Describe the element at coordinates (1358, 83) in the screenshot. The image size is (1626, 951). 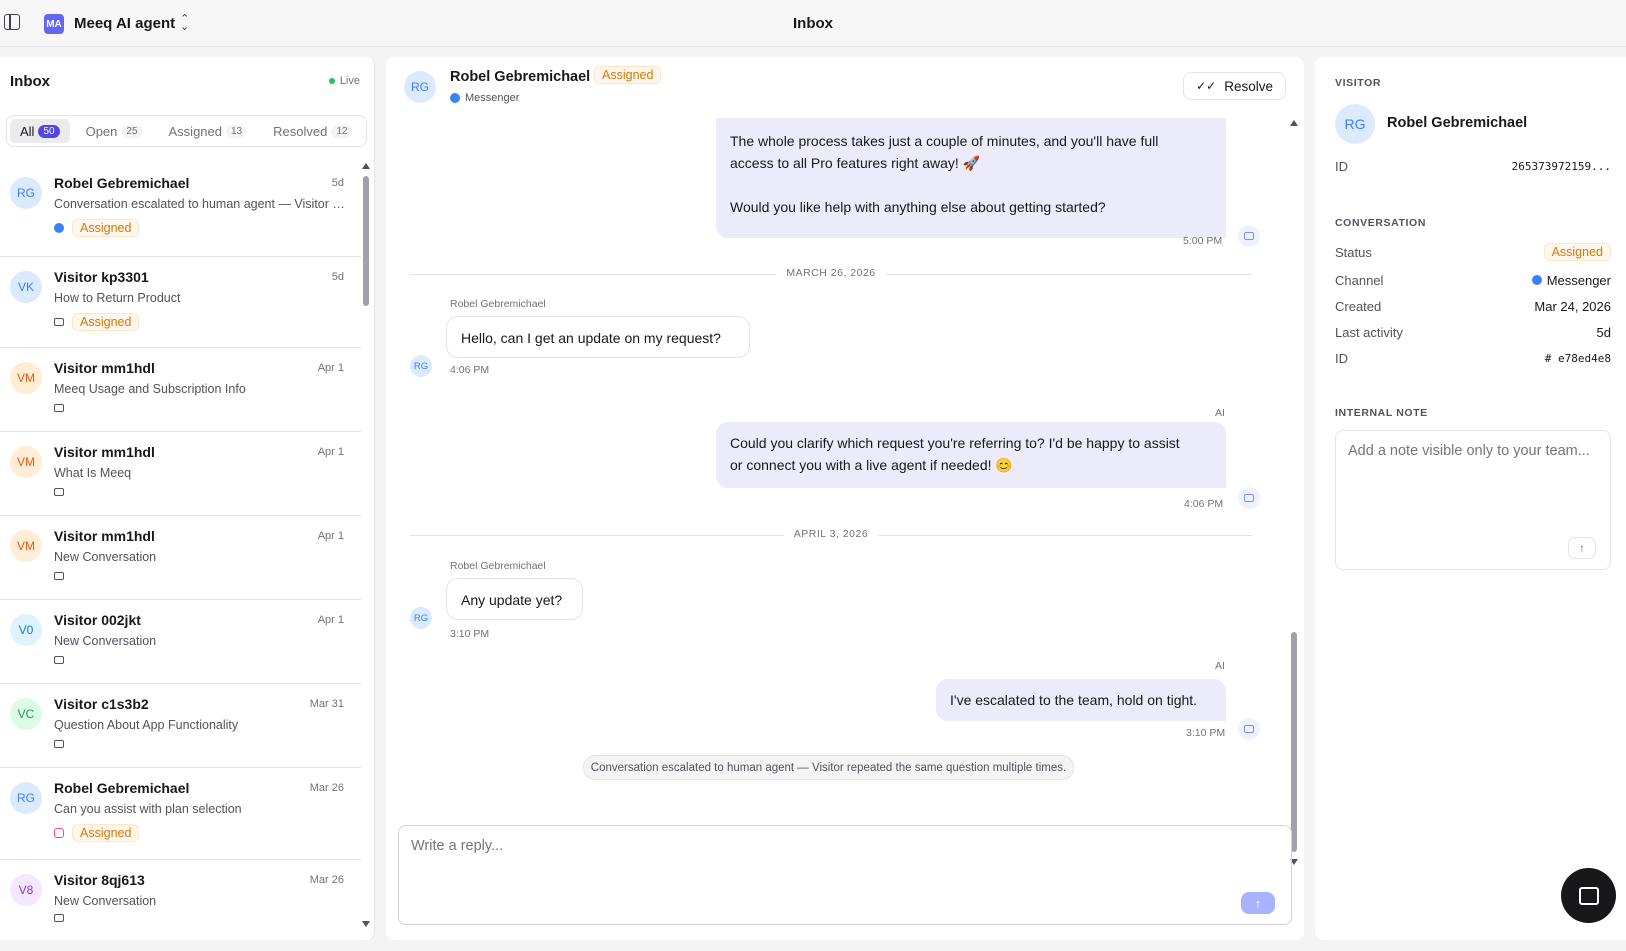
I see `visitor-section-label: VISITOR` at that location.